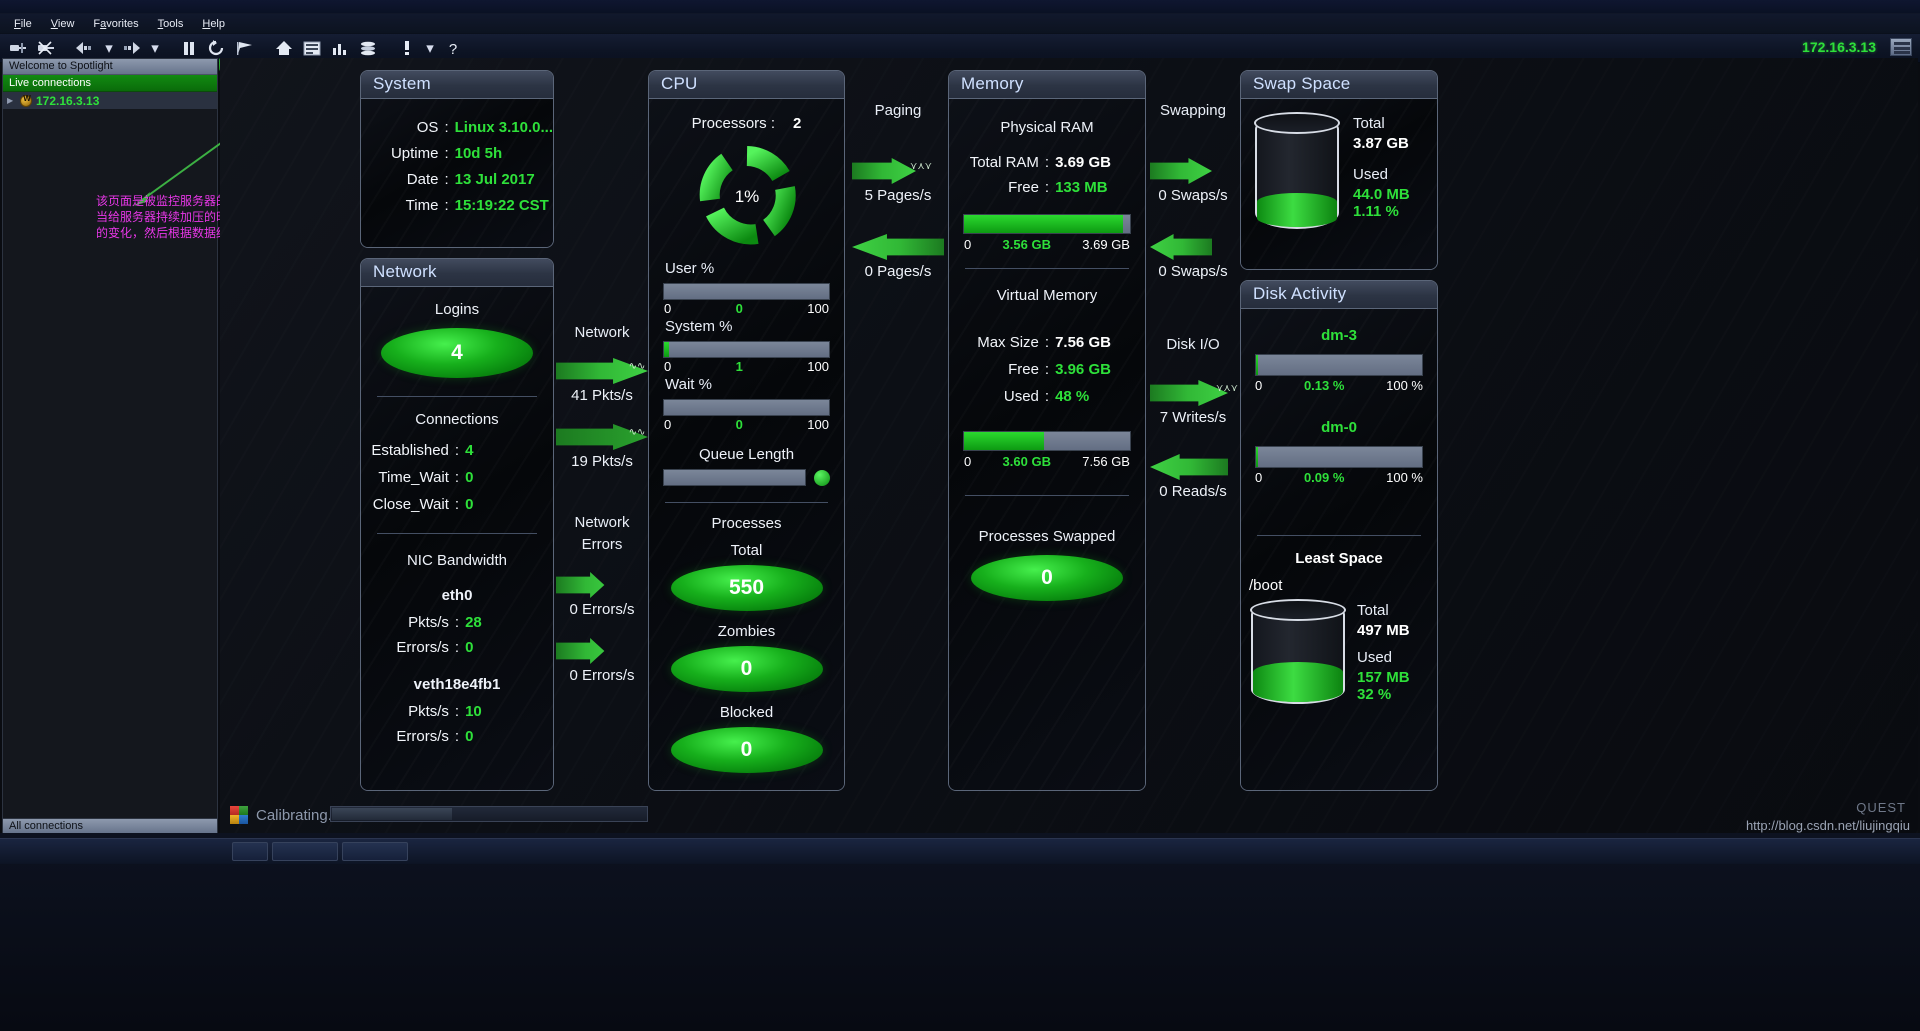 The width and height of the screenshot is (1920, 1031). Describe the element at coordinates (47, 48) in the screenshot. I see `disconnect-icon` at that location.